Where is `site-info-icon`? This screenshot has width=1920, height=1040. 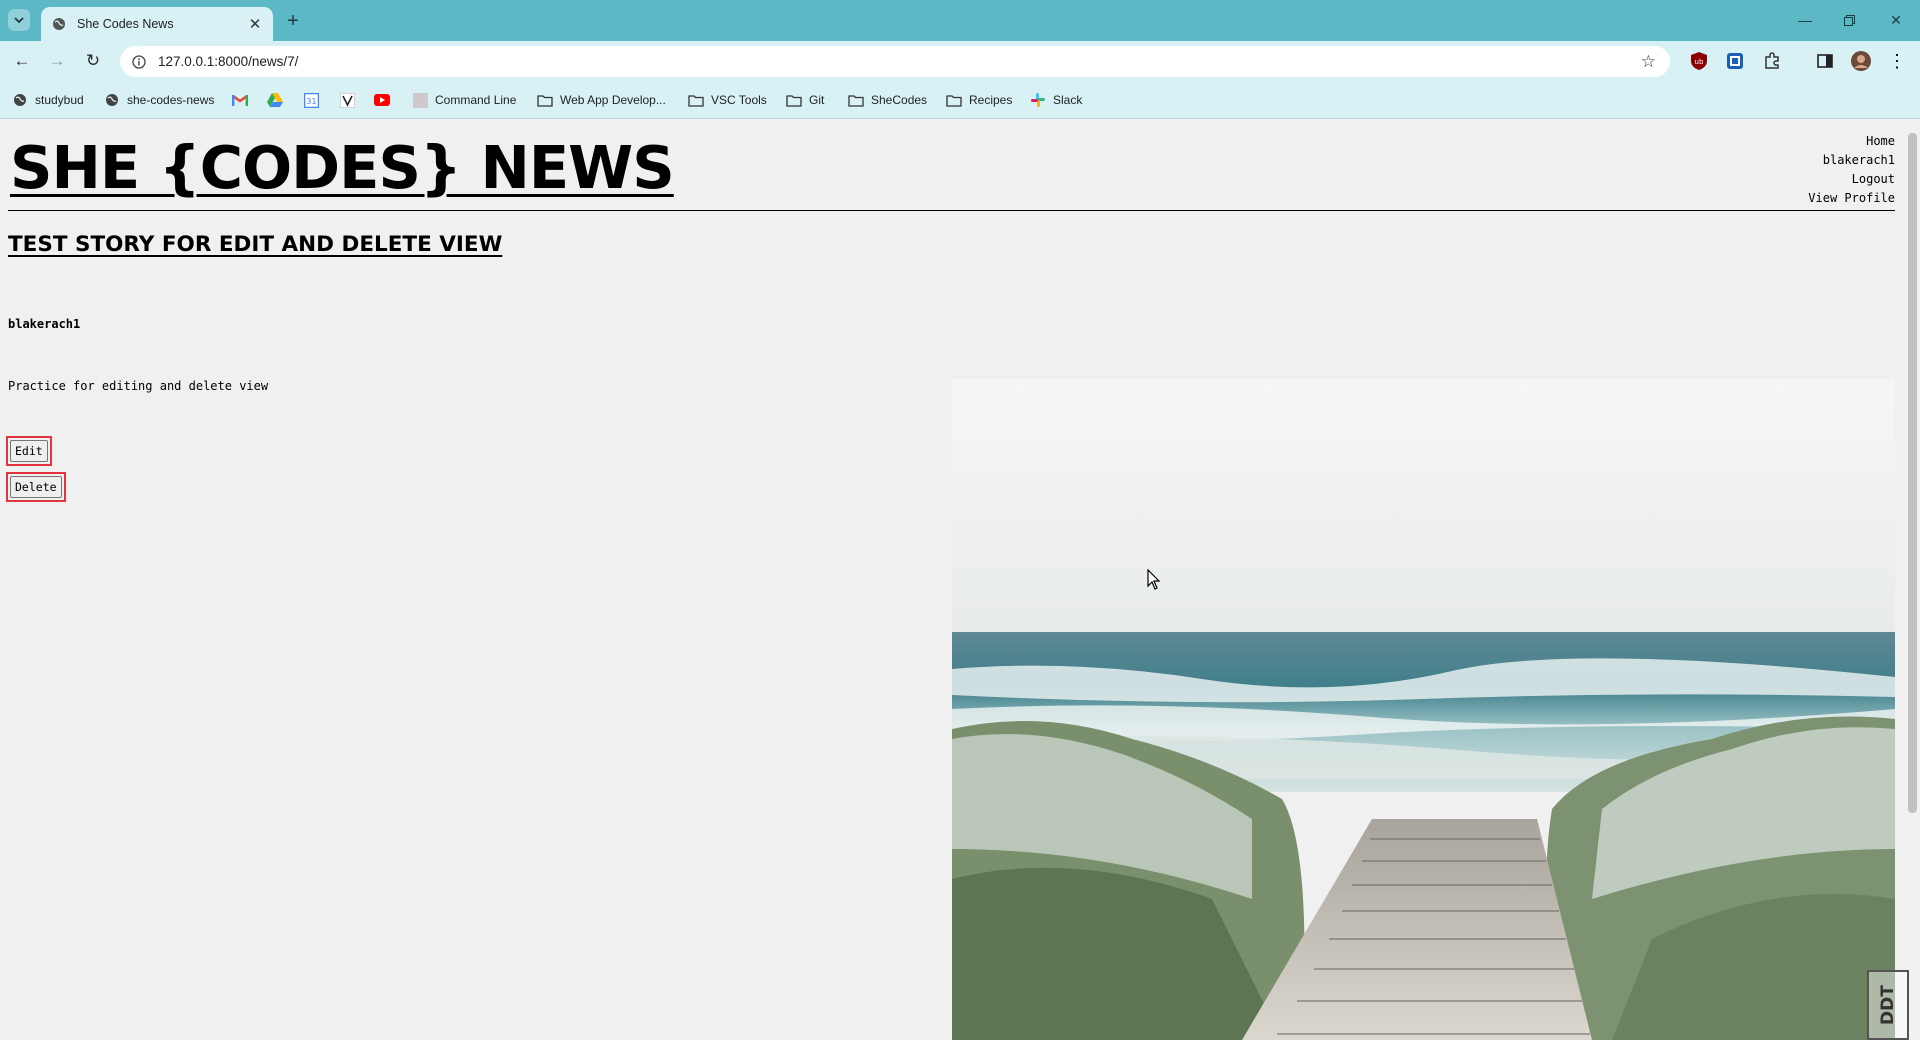
site-info-icon is located at coordinates (139, 62).